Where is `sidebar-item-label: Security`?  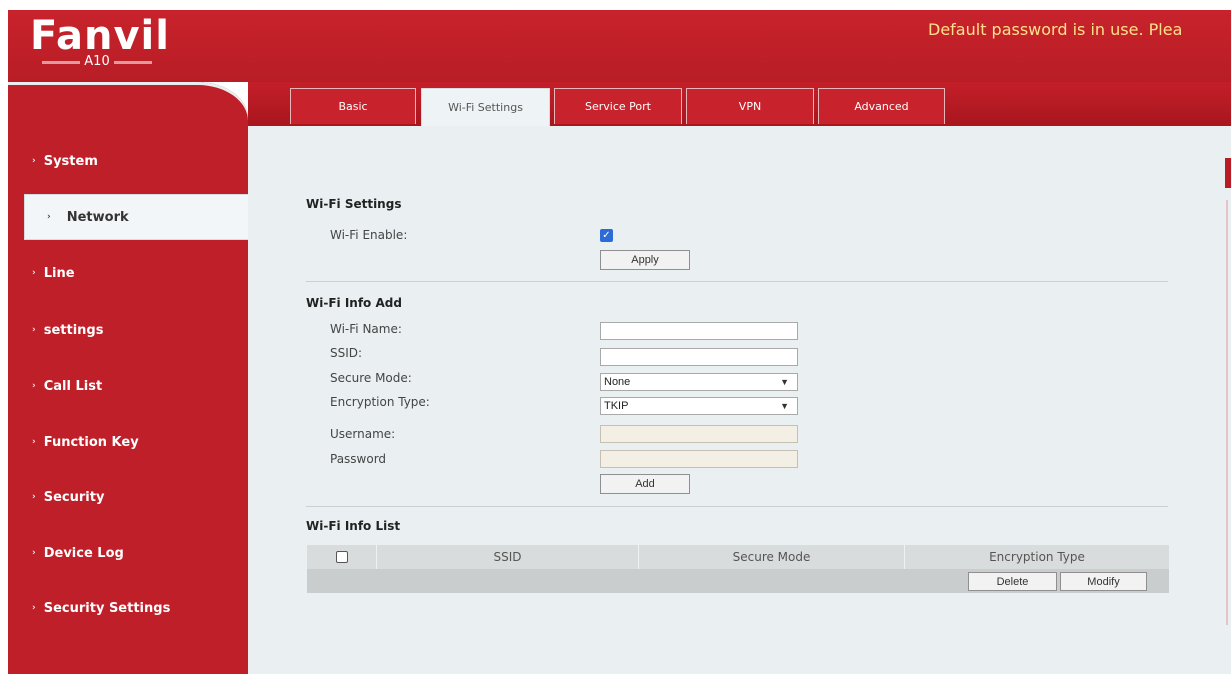 sidebar-item-label: Security is located at coordinates (74, 497).